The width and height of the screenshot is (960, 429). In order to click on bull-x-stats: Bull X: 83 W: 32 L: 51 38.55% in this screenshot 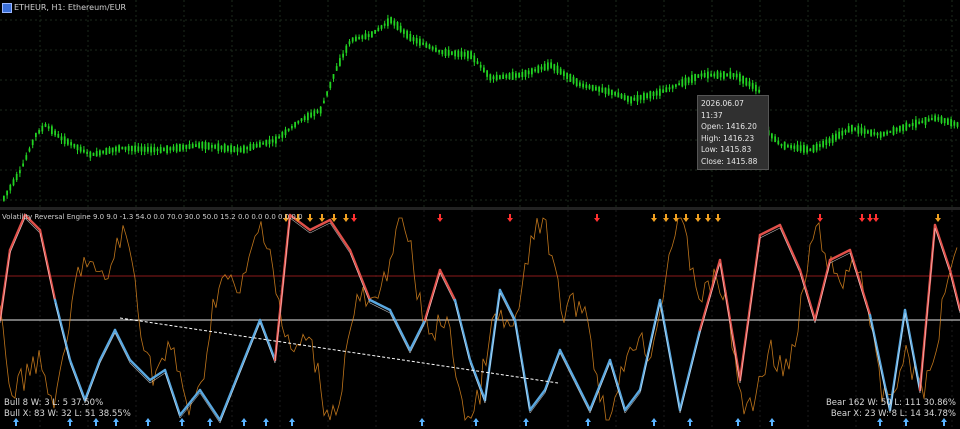, I will do `click(67, 414)`.